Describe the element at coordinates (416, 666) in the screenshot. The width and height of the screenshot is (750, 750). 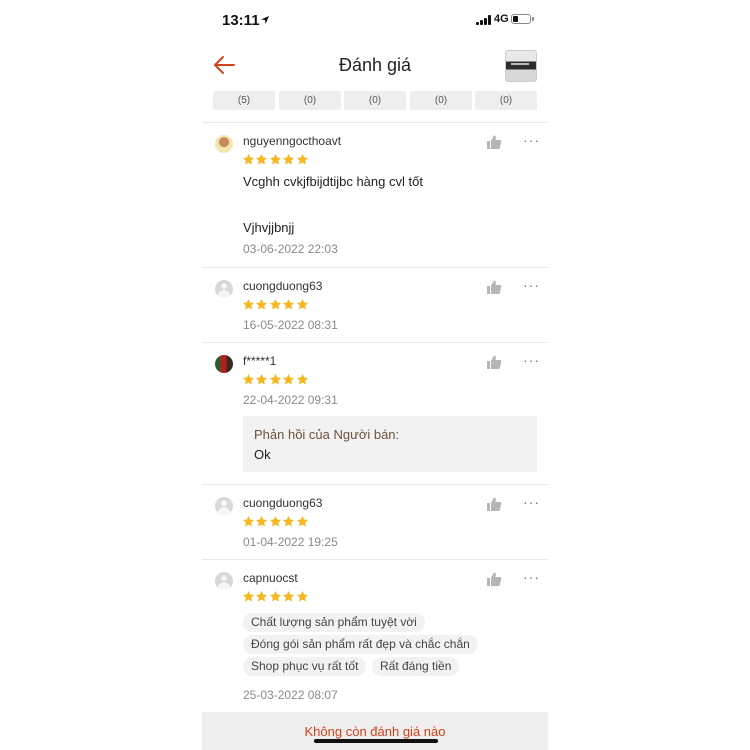
I see `review-tag: Rất đáng tiền` at that location.